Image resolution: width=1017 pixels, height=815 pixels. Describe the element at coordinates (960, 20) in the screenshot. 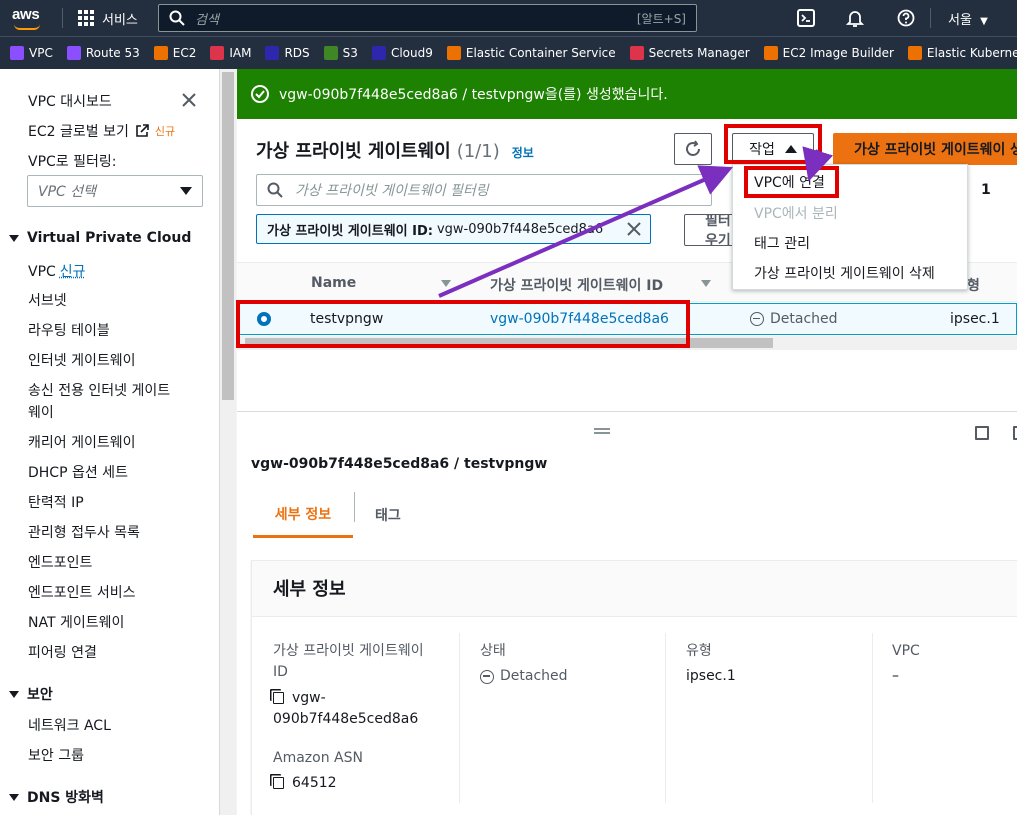

I see `region-label: 서울` at that location.